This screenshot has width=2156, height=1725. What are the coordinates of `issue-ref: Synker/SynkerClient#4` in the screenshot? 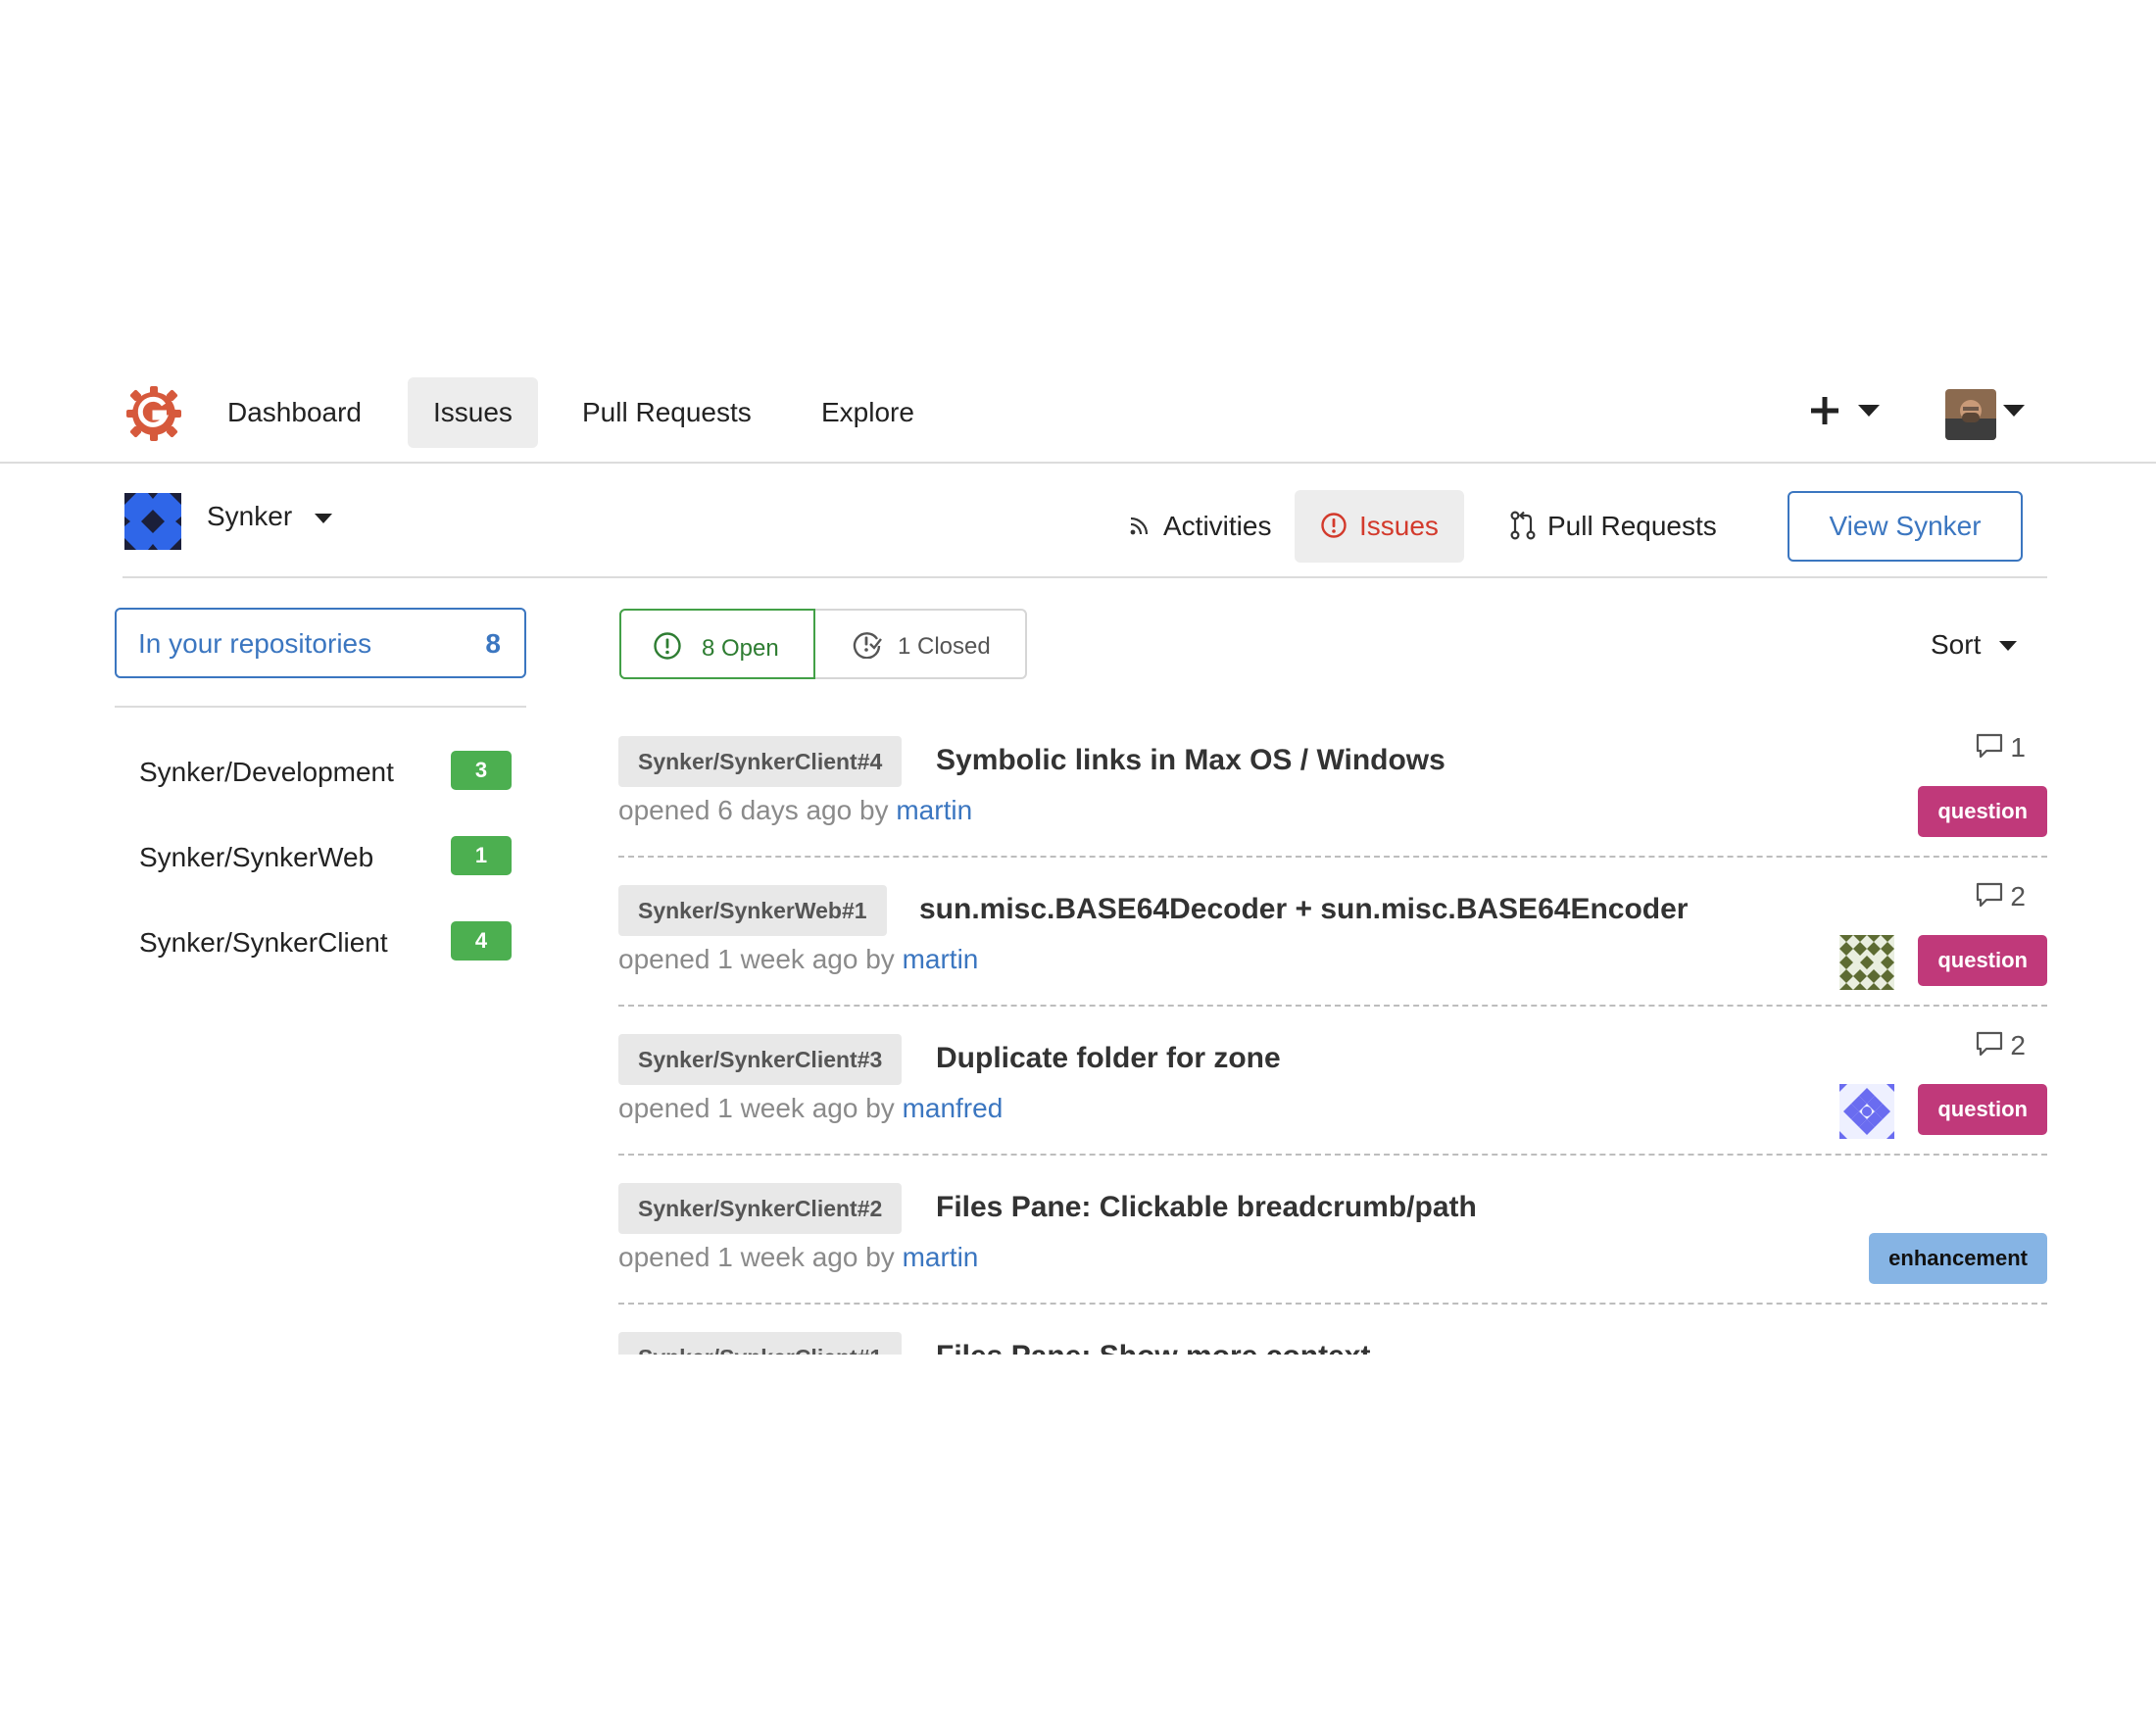 It's located at (760, 761).